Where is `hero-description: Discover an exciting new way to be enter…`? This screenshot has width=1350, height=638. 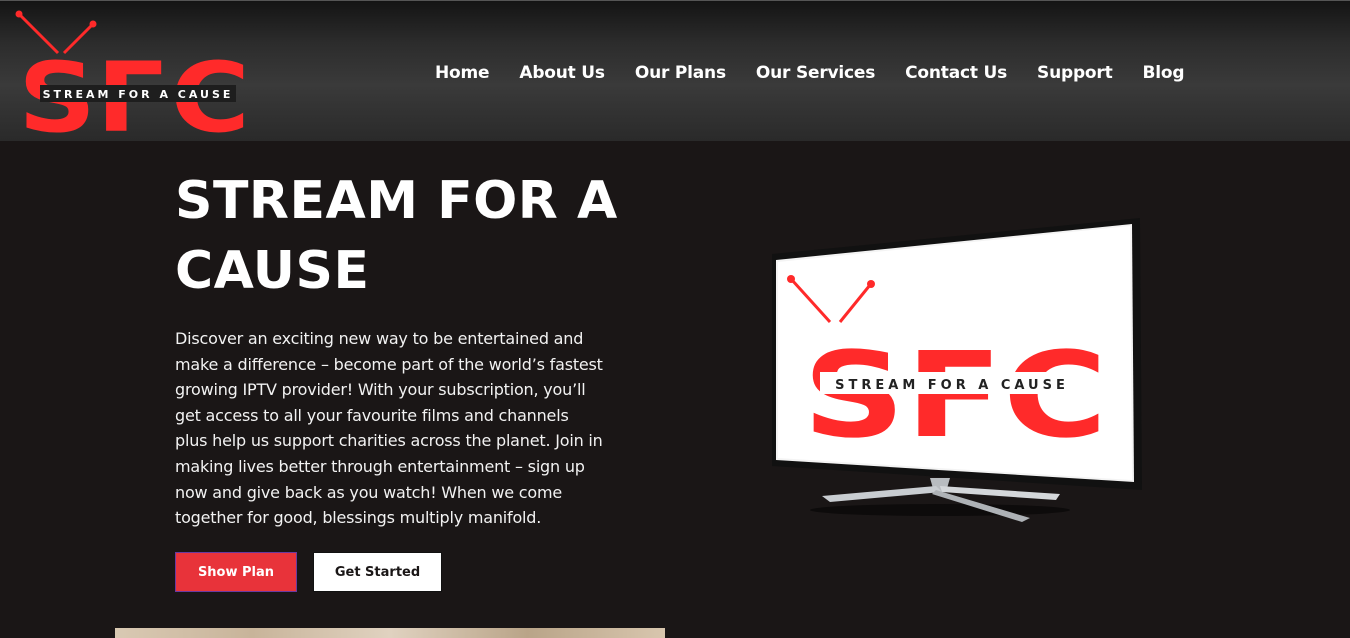 hero-description: Discover an exciting new way to be enter… is located at coordinates (389, 428).